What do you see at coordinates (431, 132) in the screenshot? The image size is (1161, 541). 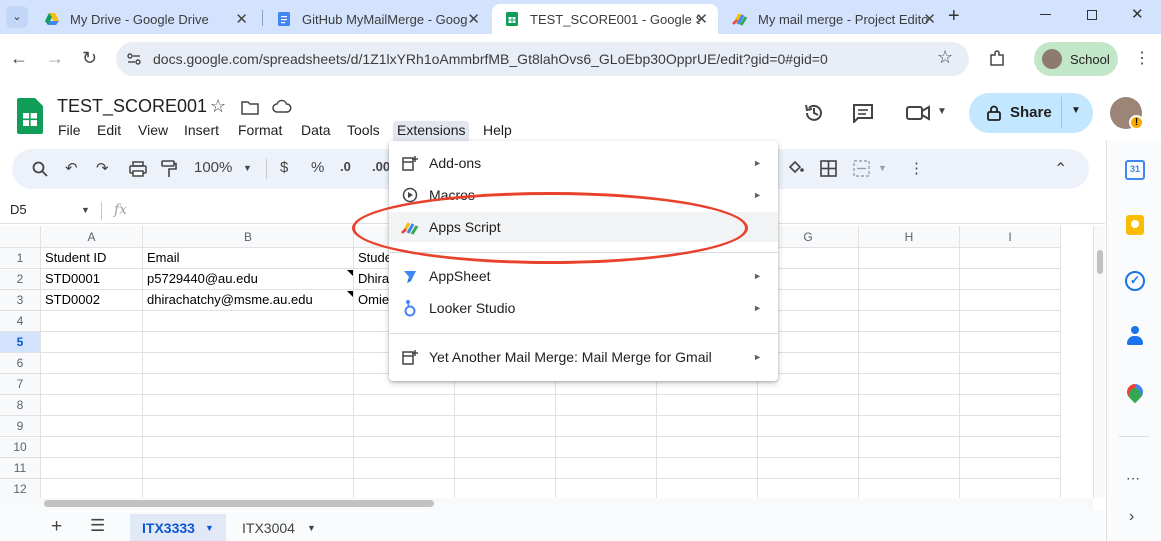 I see `menu-extensions: Extensions` at bounding box center [431, 132].